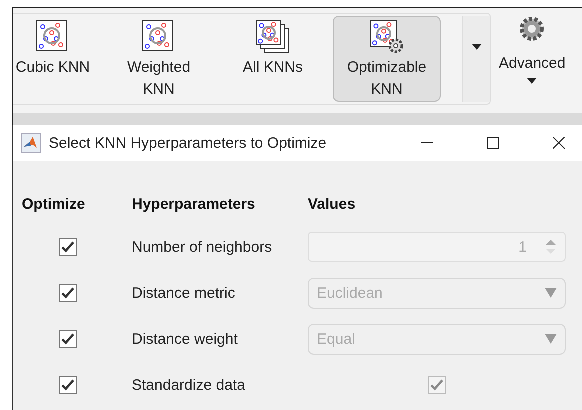  I want to click on maximize-icon, so click(493, 143).